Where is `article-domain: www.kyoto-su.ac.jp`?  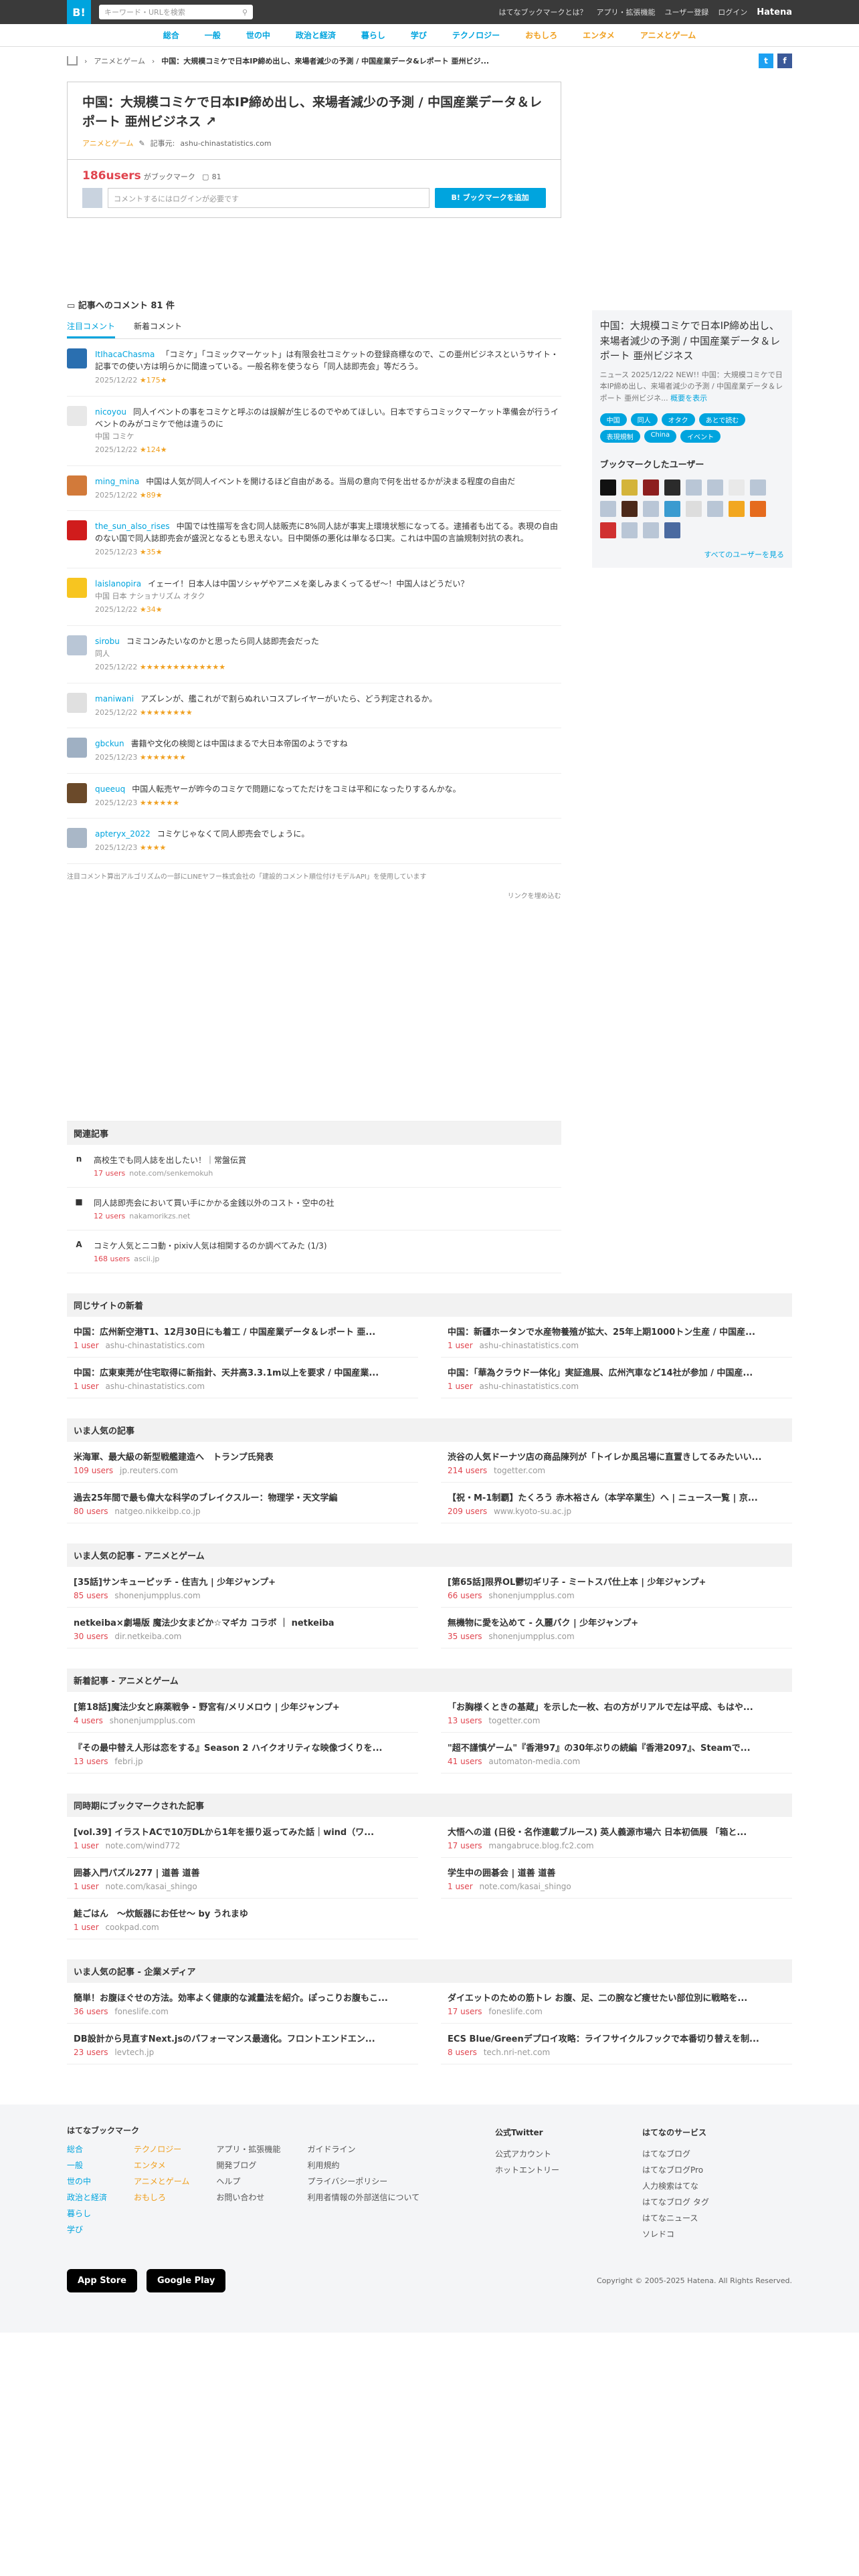 article-domain: www.kyoto-su.ac.jp is located at coordinates (532, 1512).